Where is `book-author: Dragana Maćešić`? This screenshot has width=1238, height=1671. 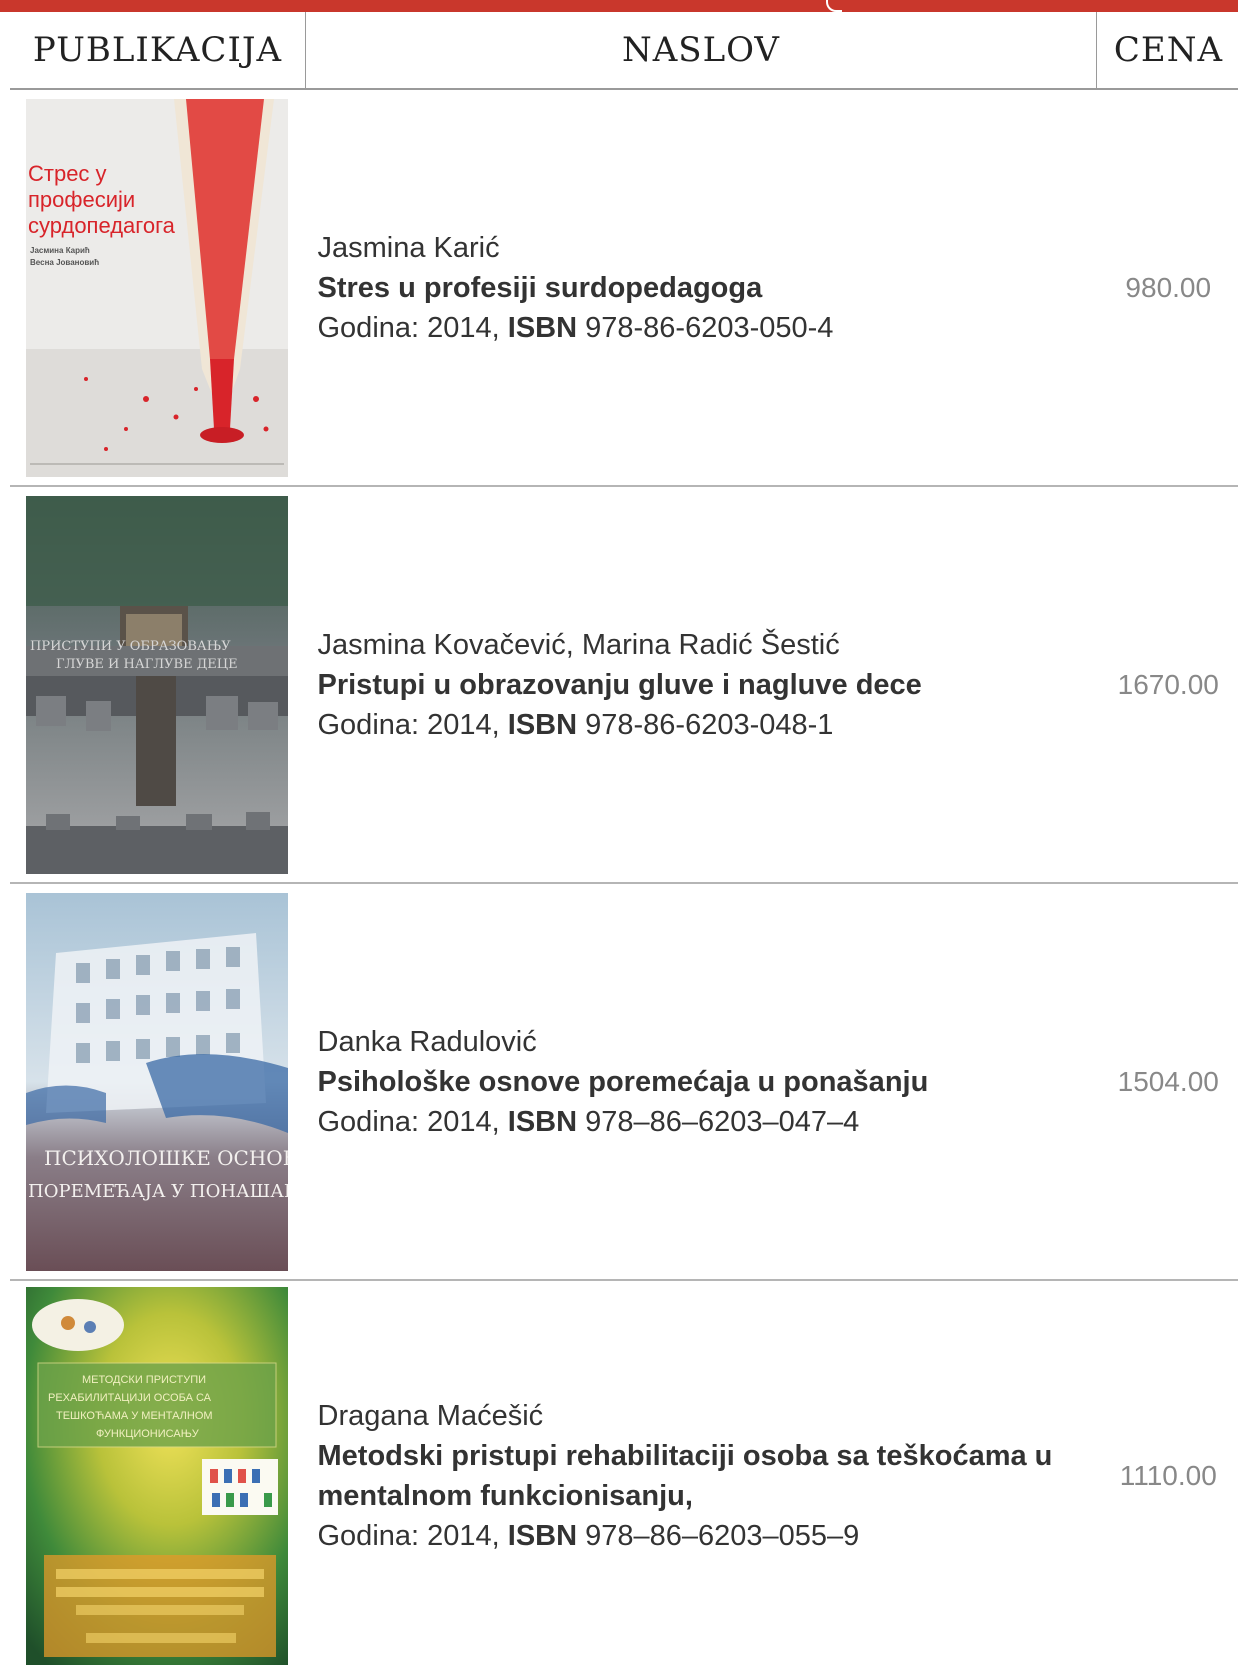
book-author: Dragana Maćešić is located at coordinates (707, 1416).